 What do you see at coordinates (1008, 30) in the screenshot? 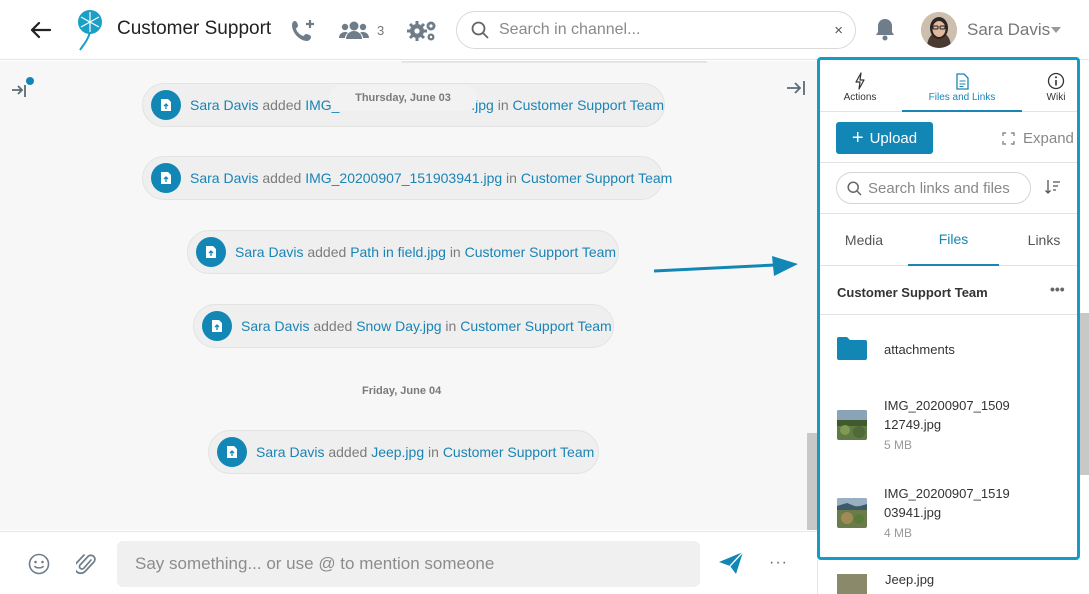
I see `user-name: Sara Davis` at bounding box center [1008, 30].